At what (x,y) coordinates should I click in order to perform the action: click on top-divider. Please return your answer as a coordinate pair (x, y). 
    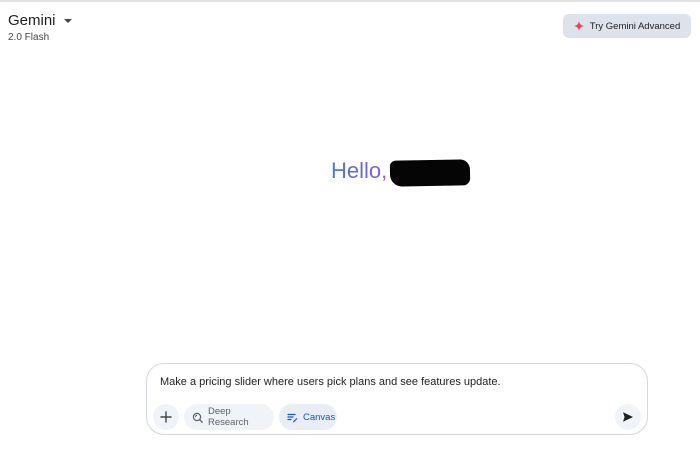
    Looking at the image, I should click on (350, 1).